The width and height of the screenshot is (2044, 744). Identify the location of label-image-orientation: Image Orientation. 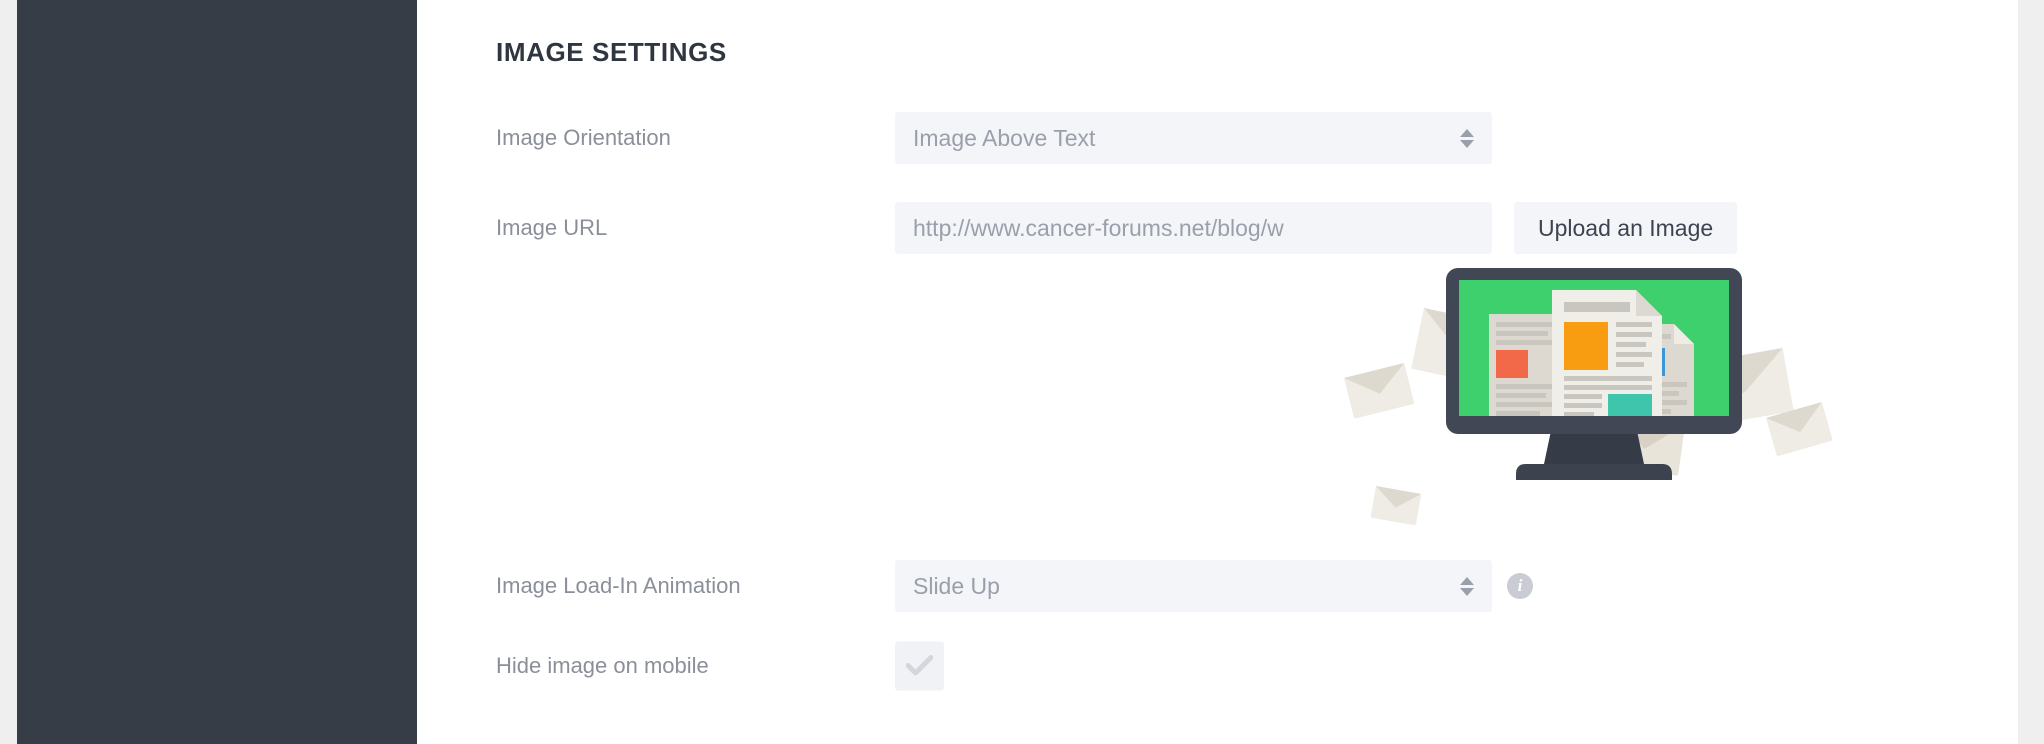
(583, 137).